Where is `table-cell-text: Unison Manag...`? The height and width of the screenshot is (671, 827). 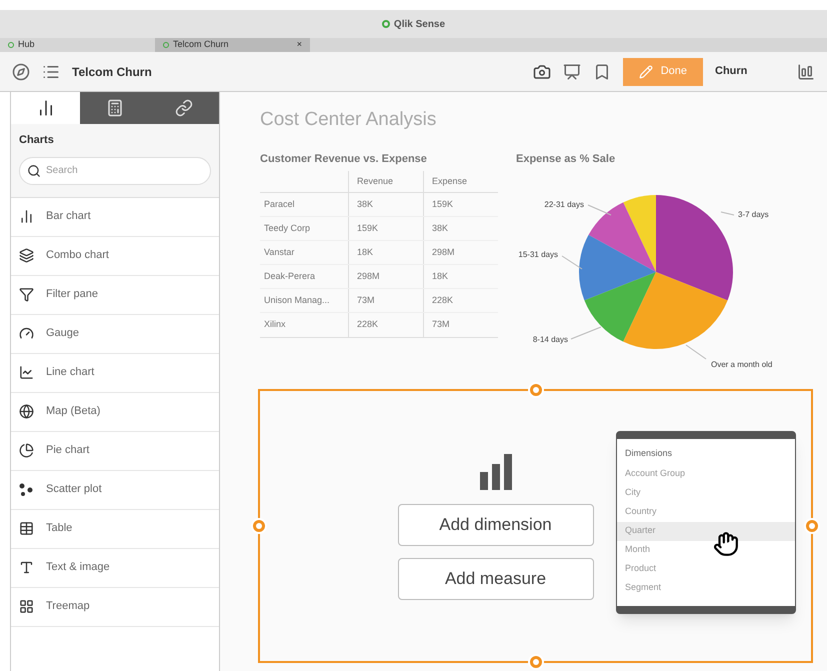
table-cell-text: Unison Manag... is located at coordinates (297, 300).